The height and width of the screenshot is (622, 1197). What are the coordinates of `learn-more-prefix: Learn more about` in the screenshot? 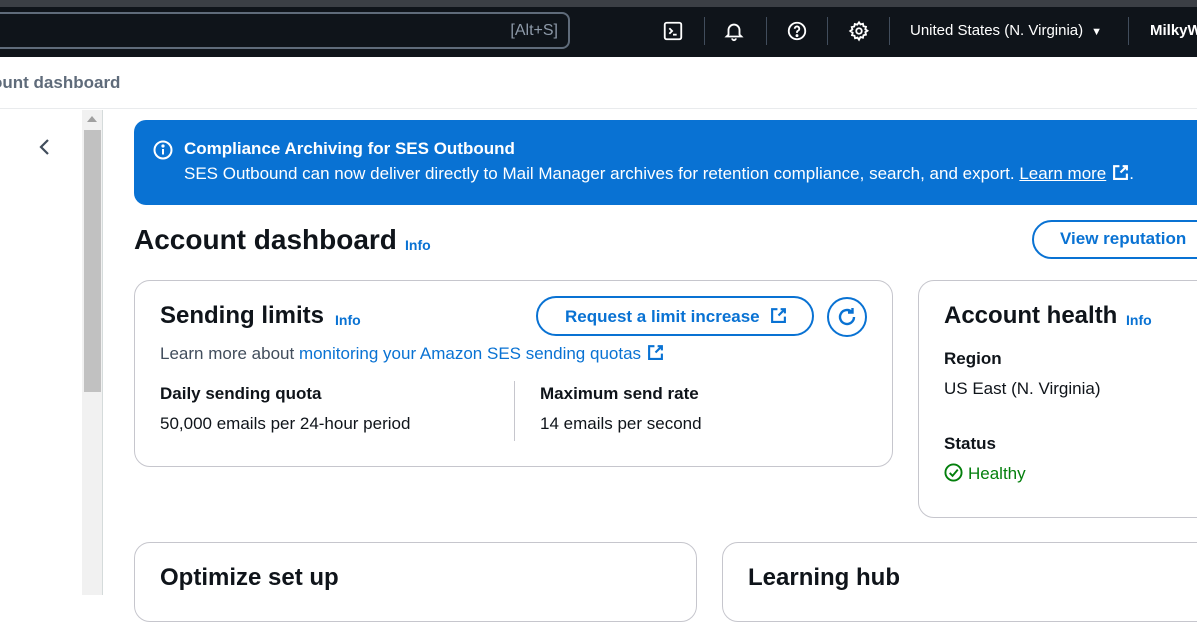 It's located at (227, 353).